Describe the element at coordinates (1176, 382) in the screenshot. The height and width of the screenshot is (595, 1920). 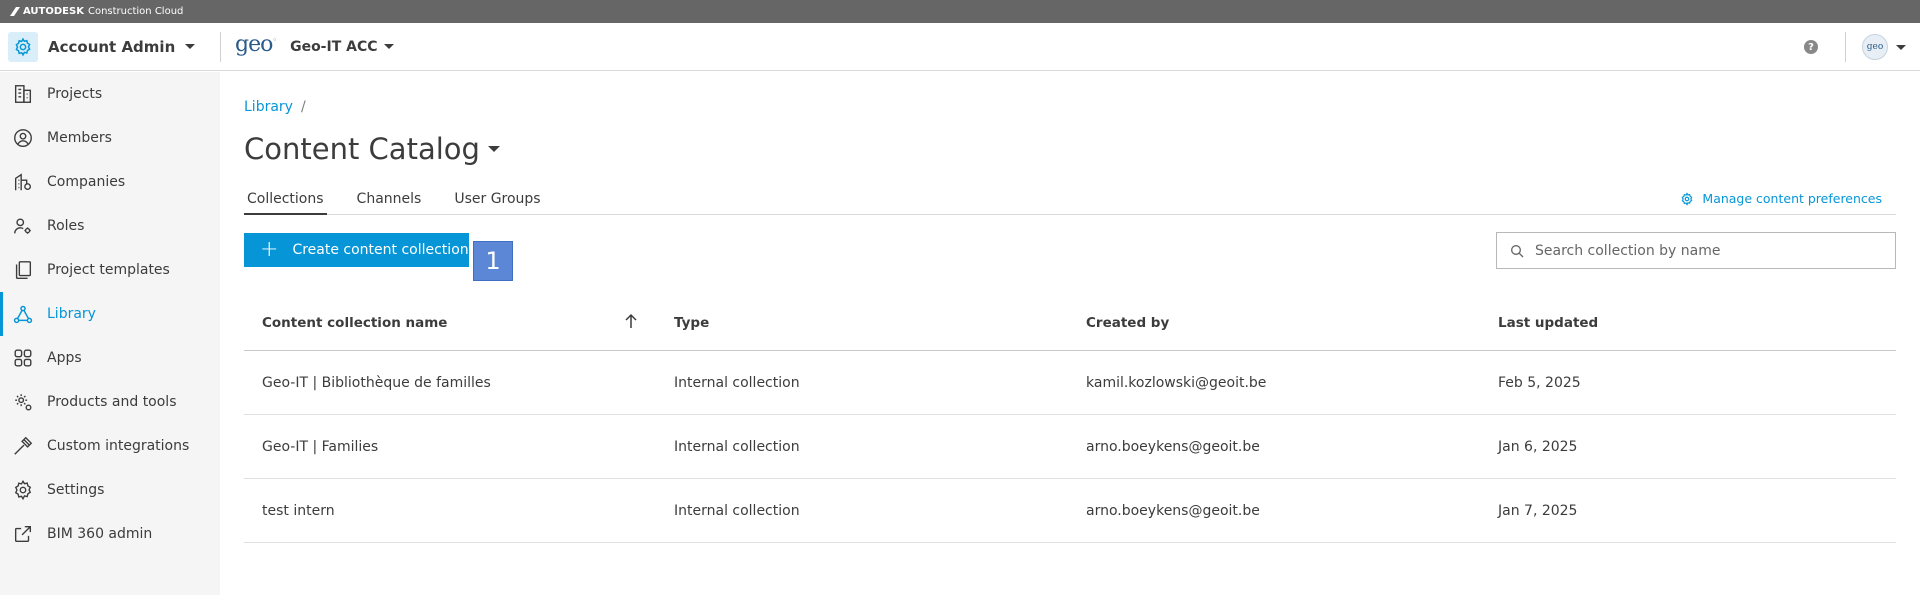
I see `cell-created-by: kamil.kozlowski@geoit.be` at that location.